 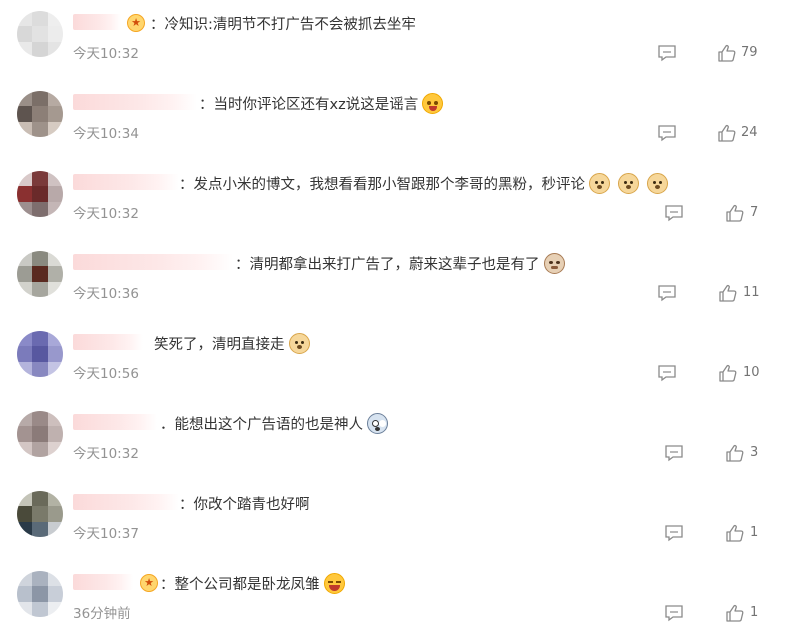 What do you see at coordinates (334, 583) in the screenshot?
I see `laugh-icon` at bounding box center [334, 583].